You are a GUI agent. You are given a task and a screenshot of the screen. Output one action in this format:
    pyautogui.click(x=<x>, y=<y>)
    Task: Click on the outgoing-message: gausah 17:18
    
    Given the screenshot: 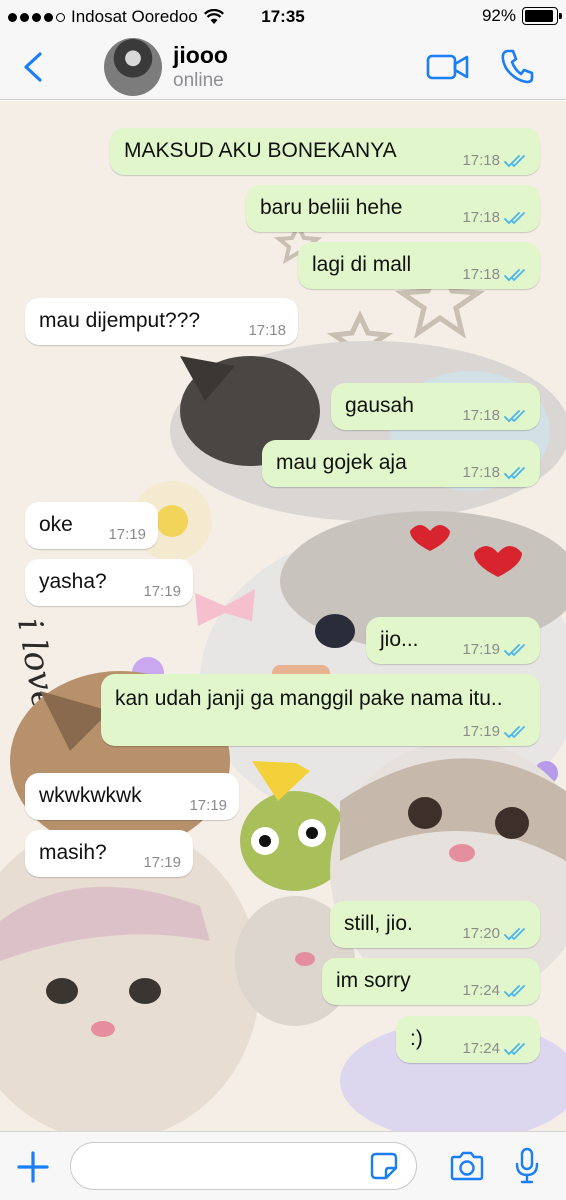 What is the action you would take?
    pyautogui.click(x=435, y=406)
    